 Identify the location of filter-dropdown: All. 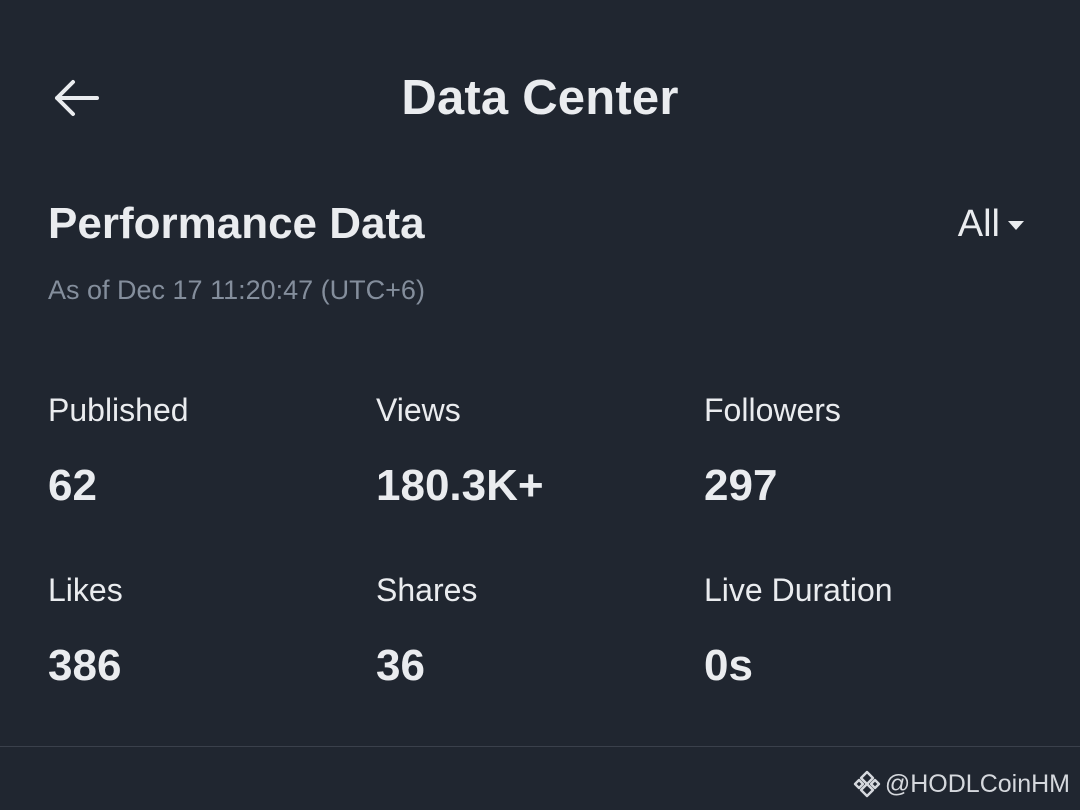
(991, 224).